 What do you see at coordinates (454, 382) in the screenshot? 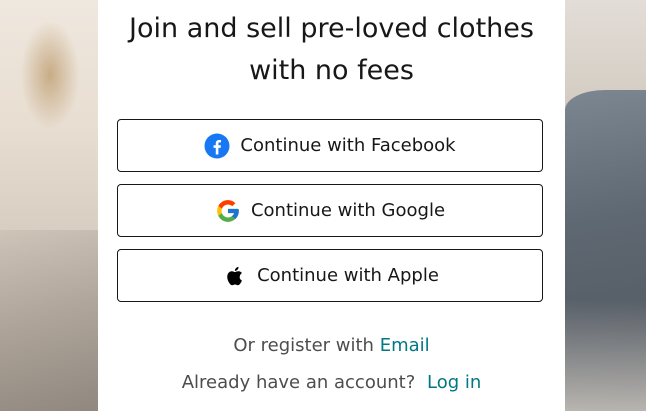
I see `login-link: Log in` at bounding box center [454, 382].